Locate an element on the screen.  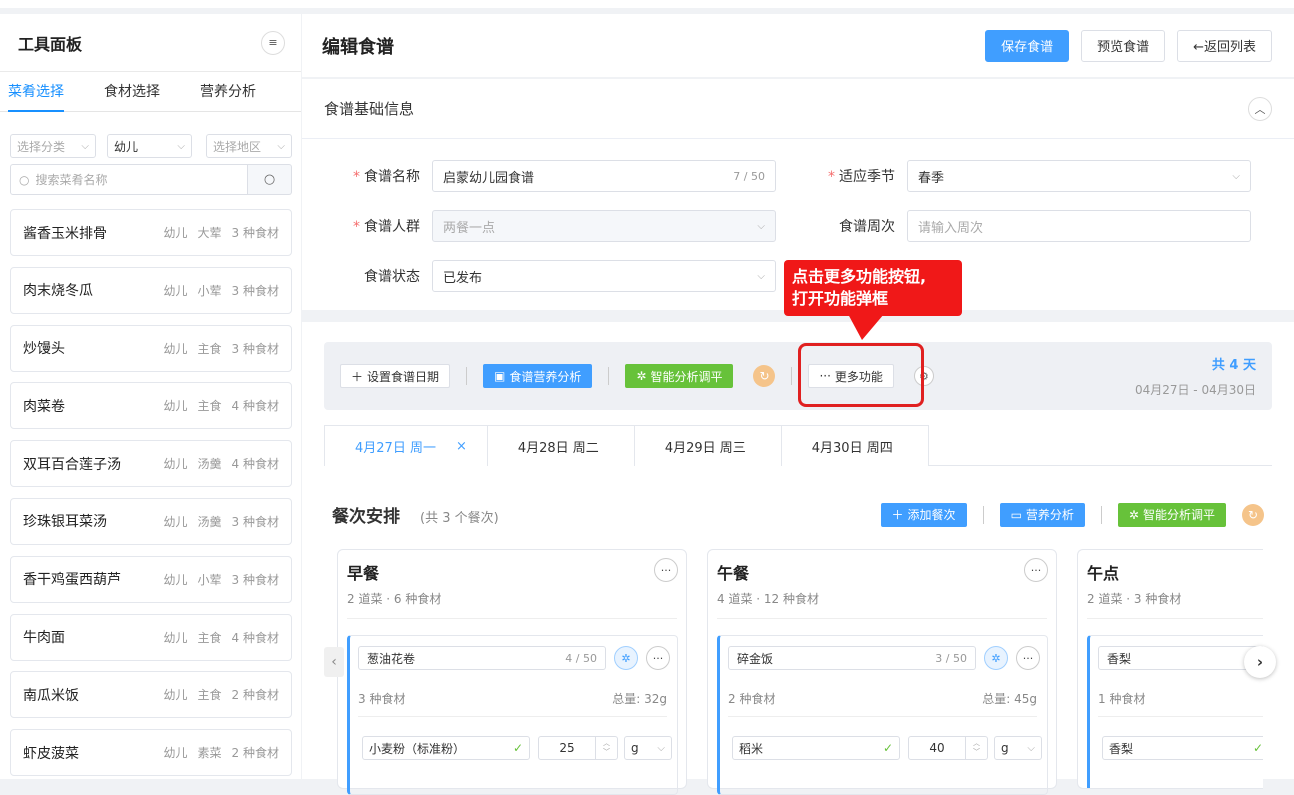
dish-card: 炒馒头 幼儿 主食 3 种食材 is located at coordinates (151, 348).